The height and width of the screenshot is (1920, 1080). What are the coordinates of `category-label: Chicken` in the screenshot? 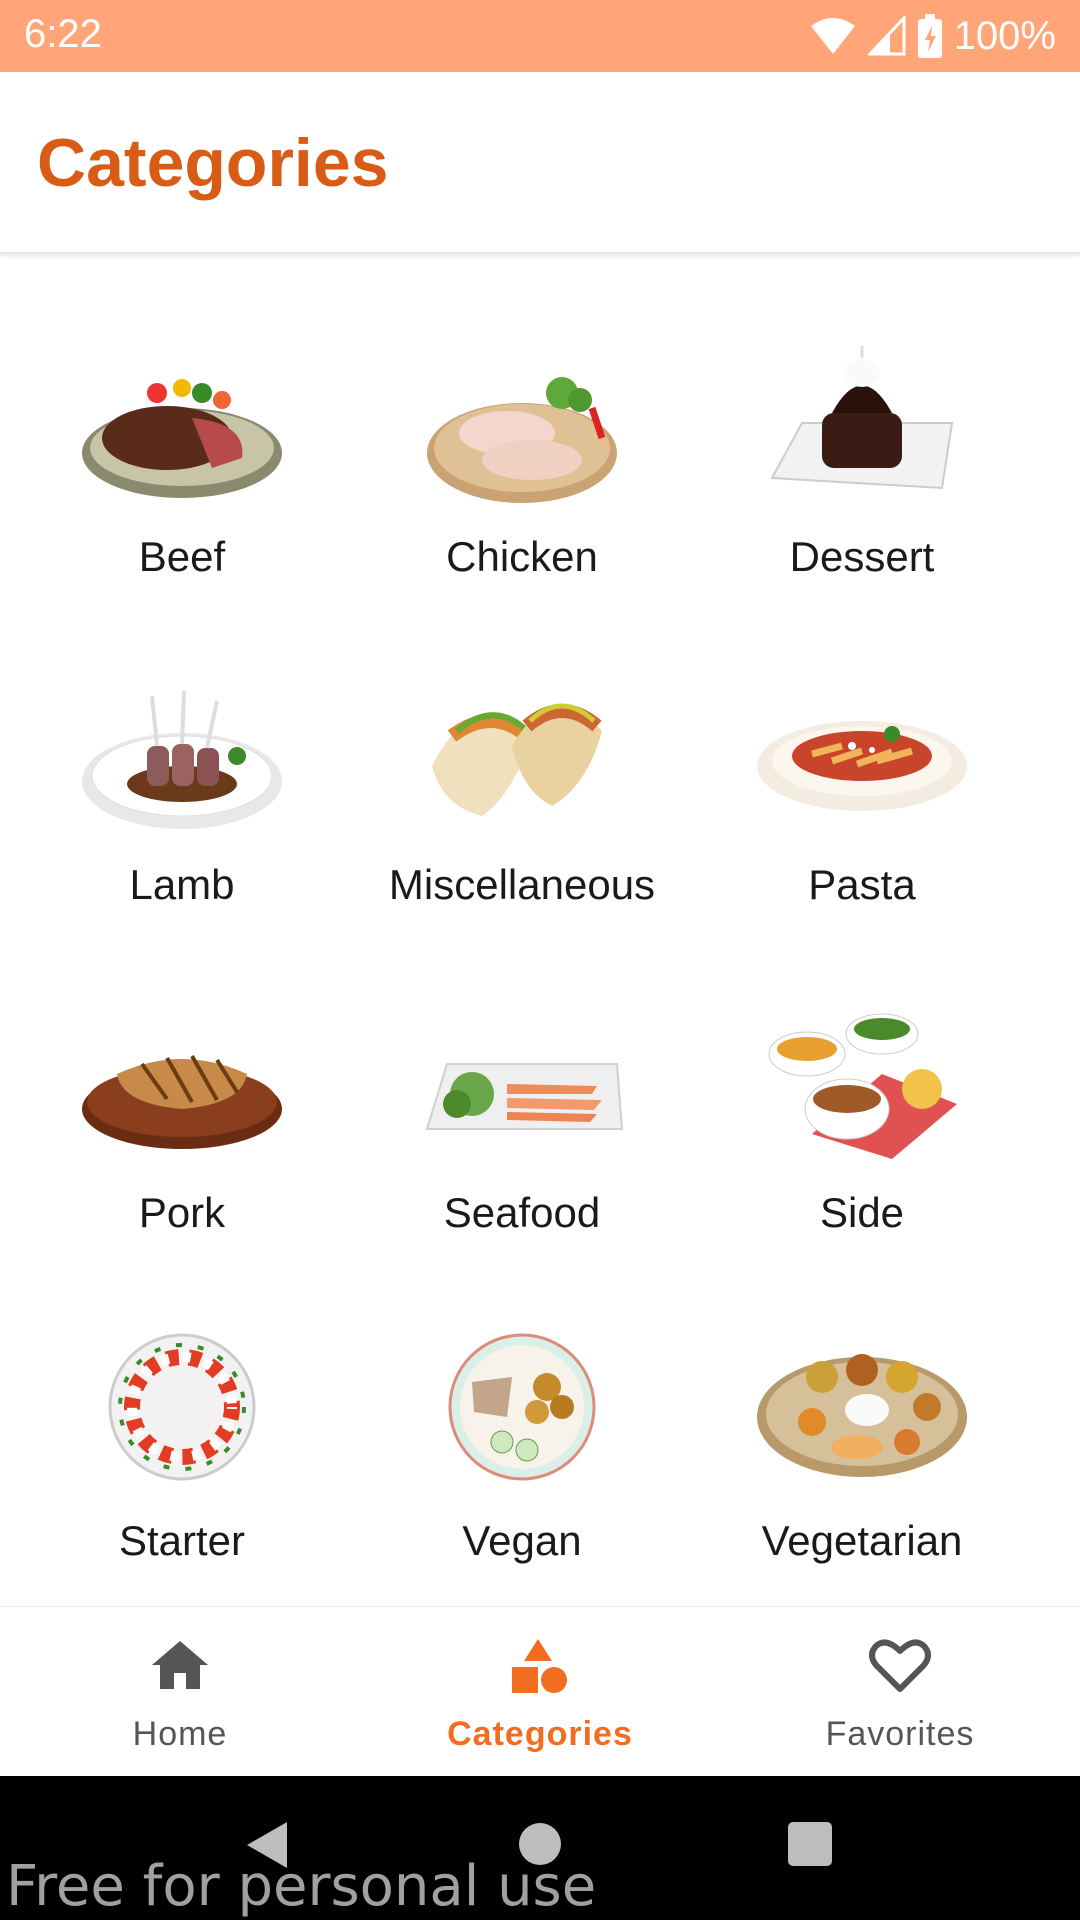 It's located at (522, 556).